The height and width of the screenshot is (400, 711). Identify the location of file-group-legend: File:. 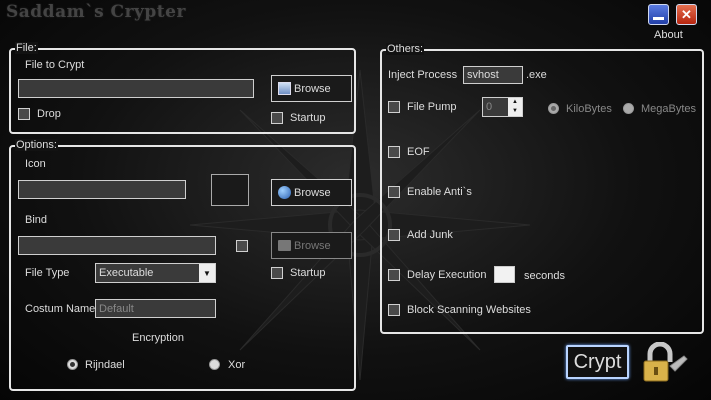
(26, 48).